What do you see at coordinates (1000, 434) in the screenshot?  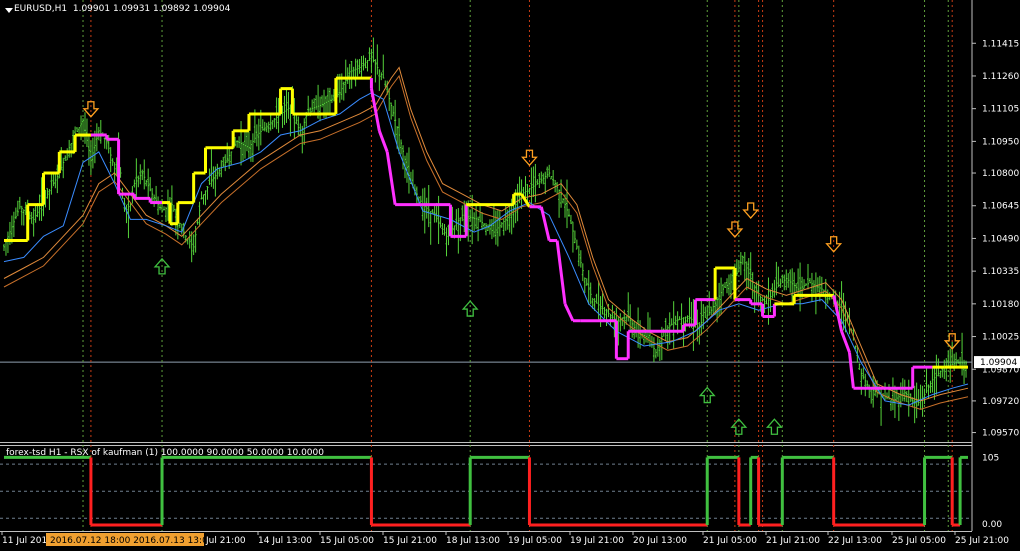 I see `price-tick-label: 1.09570` at bounding box center [1000, 434].